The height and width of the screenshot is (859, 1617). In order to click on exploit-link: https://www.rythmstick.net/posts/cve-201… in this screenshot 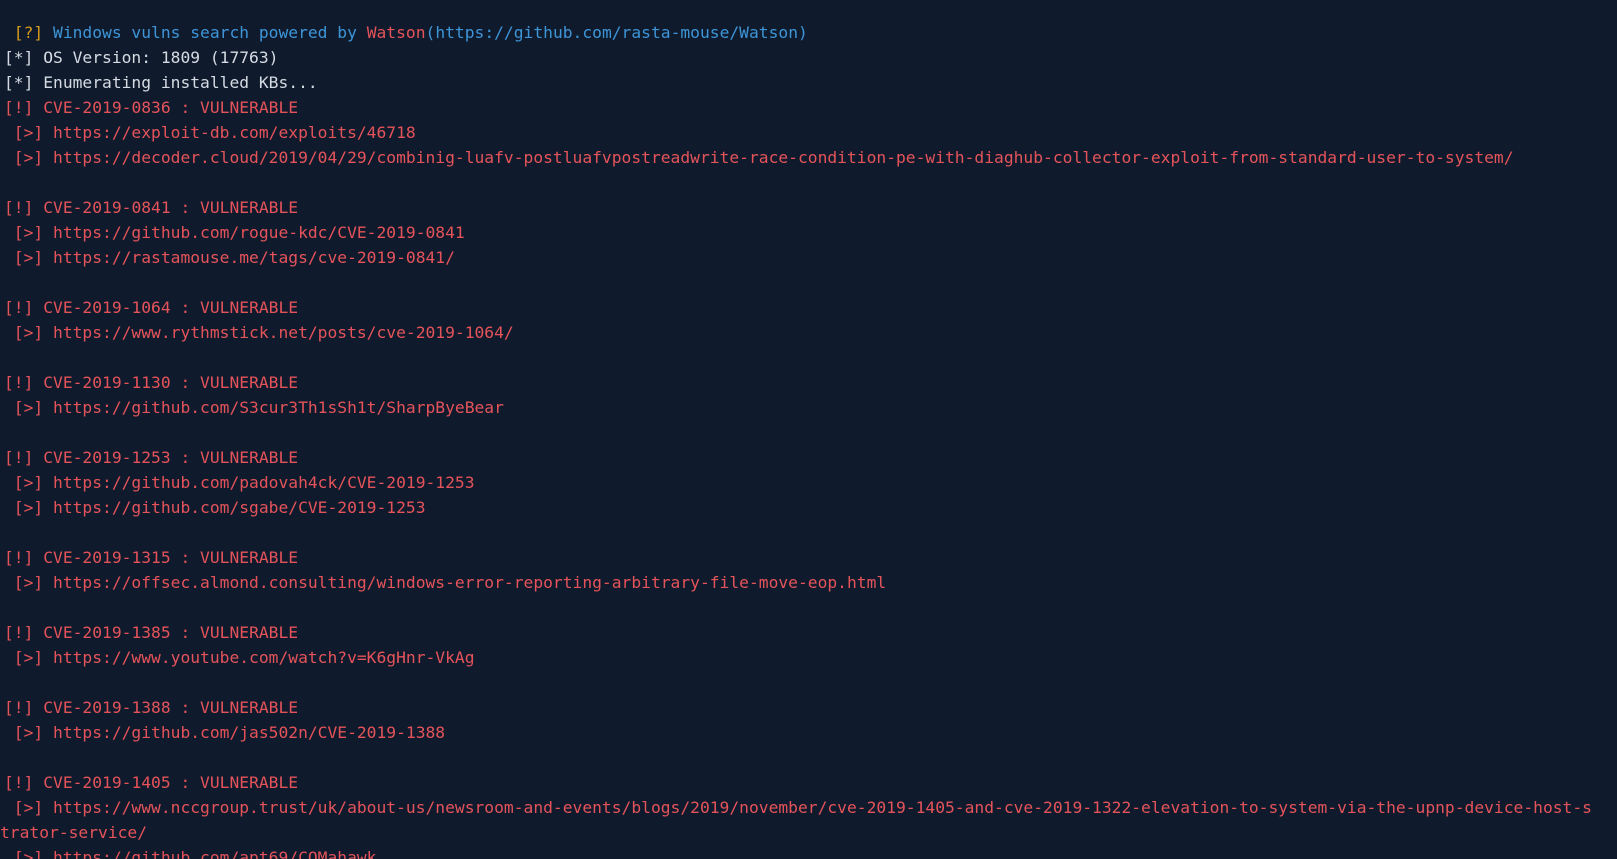, I will do `click(283, 332)`.